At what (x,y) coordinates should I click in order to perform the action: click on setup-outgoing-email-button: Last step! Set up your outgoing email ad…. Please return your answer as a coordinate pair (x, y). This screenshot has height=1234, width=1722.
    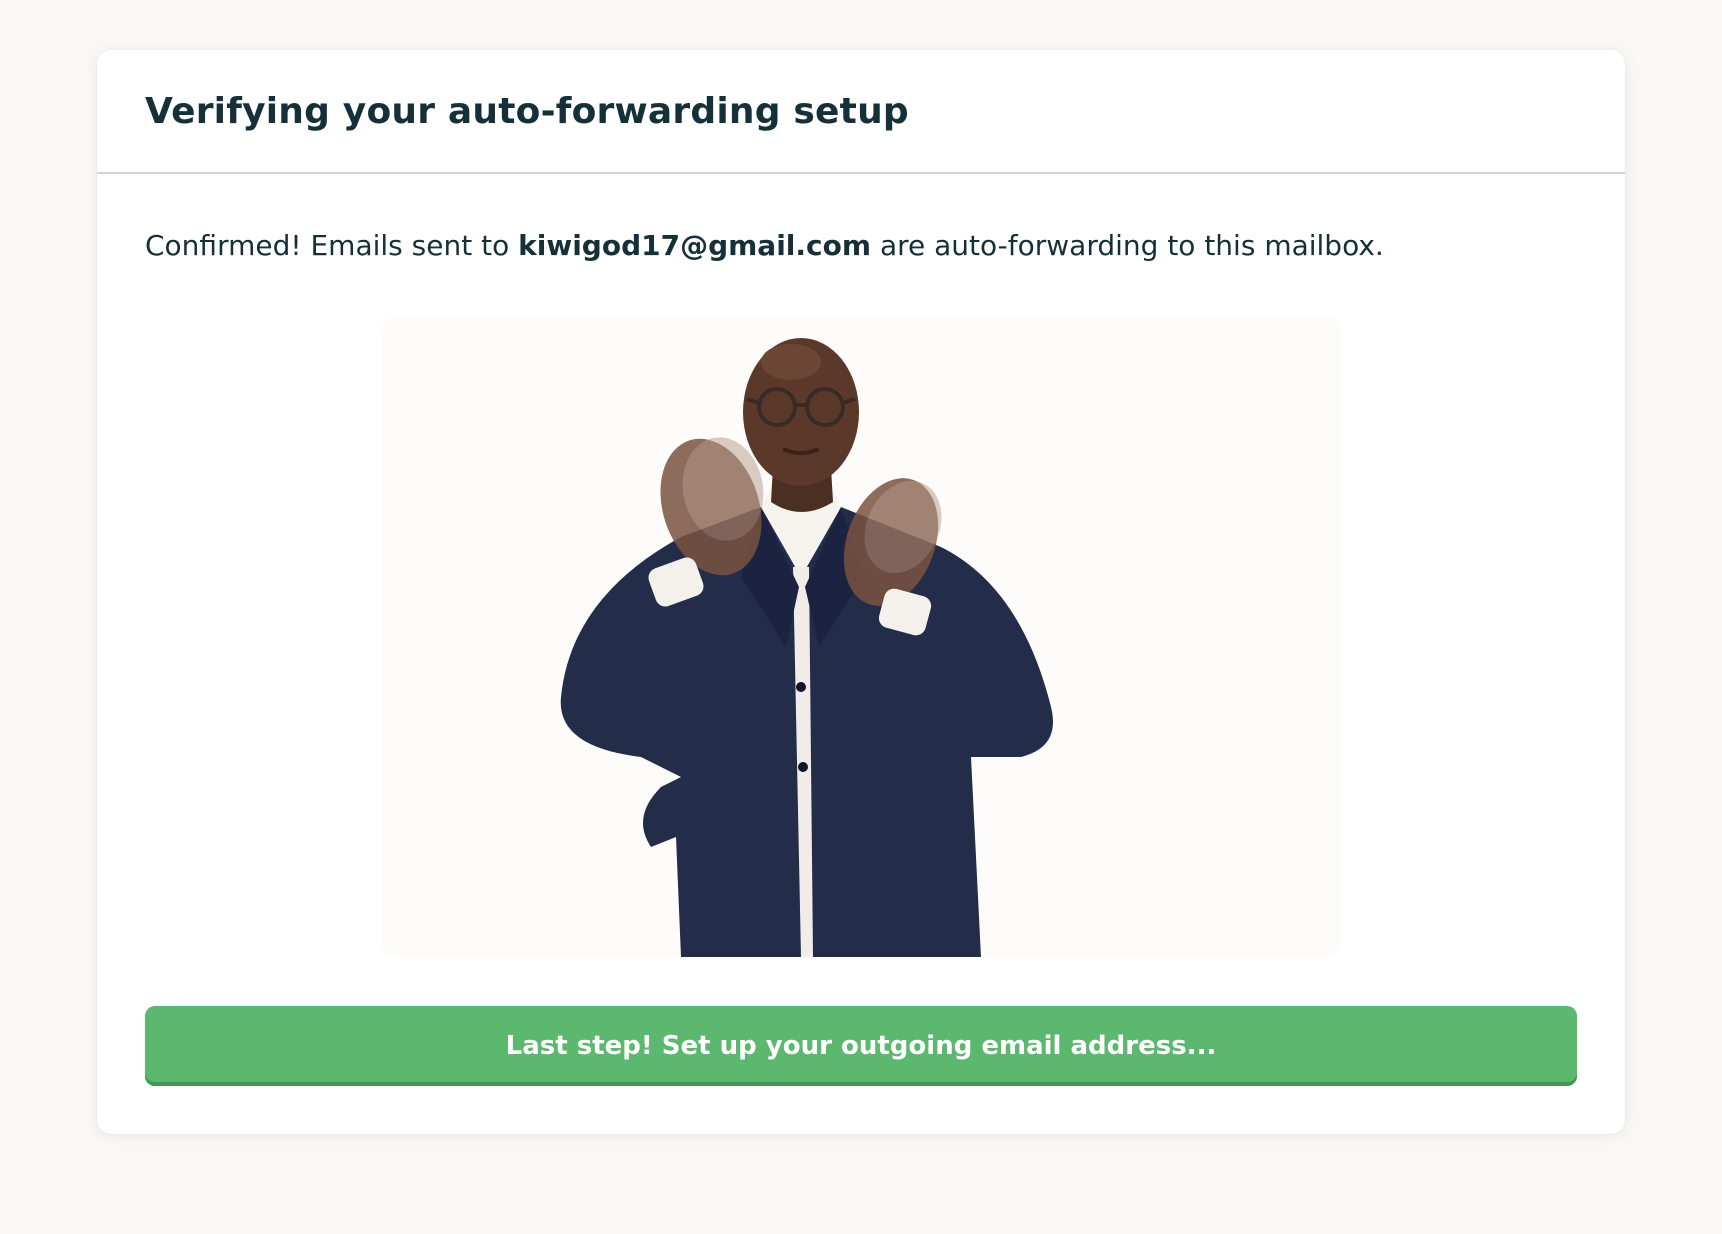
    Looking at the image, I should click on (861, 1046).